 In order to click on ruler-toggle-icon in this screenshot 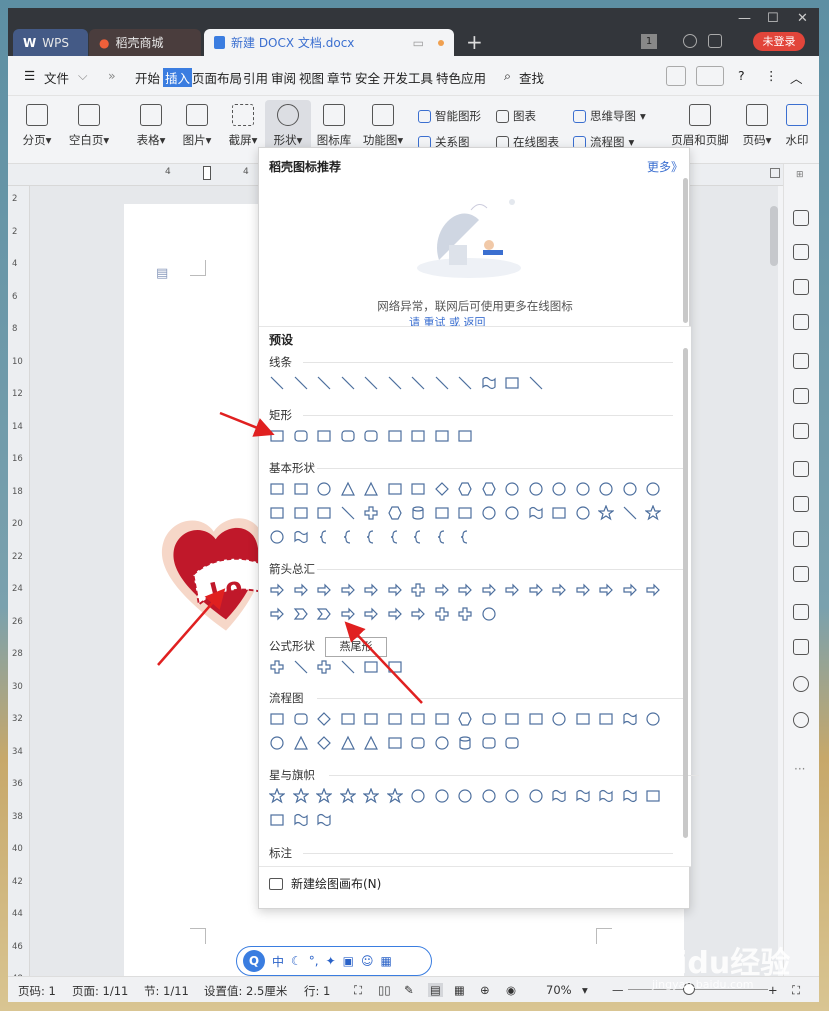, I will do `click(775, 173)`.